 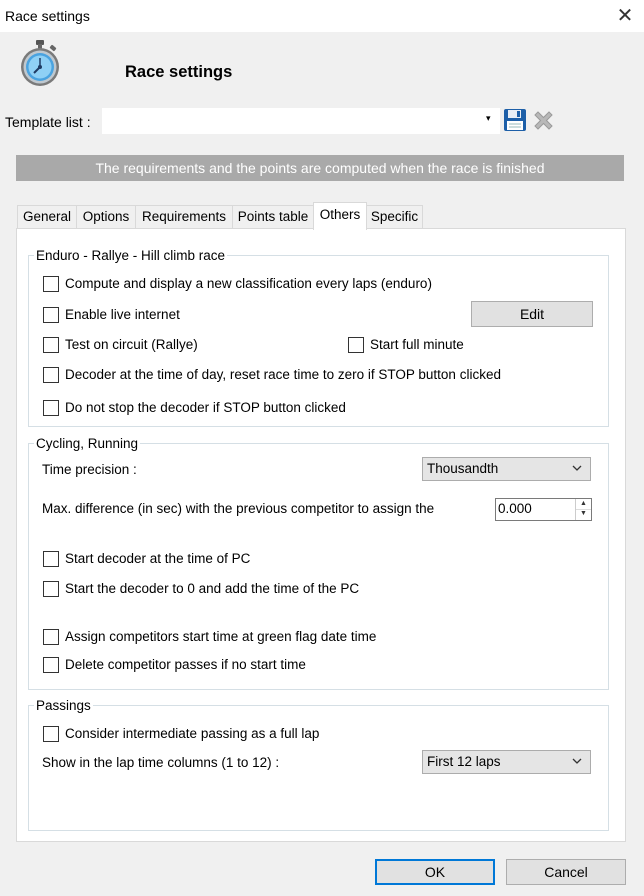 What do you see at coordinates (122, 314) in the screenshot?
I see `live-internet-label: Enable live internet` at bounding box center [122, 314].